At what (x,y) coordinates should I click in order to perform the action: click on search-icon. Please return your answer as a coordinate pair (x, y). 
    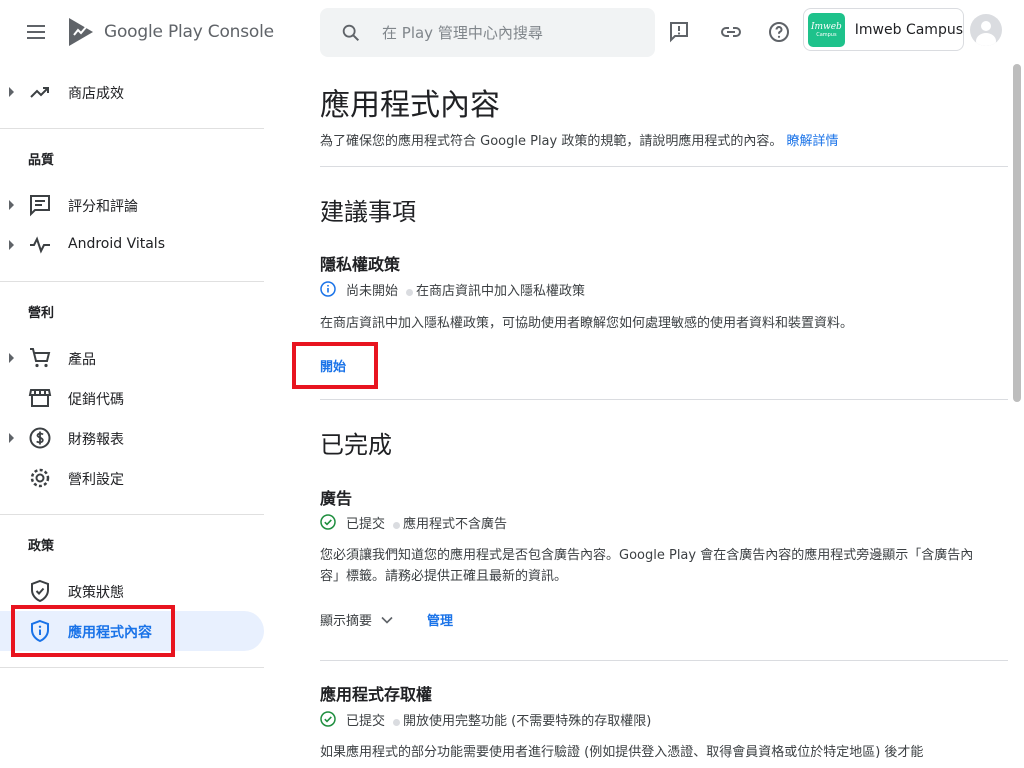
    Looking at the image, I should click on (351, 32).